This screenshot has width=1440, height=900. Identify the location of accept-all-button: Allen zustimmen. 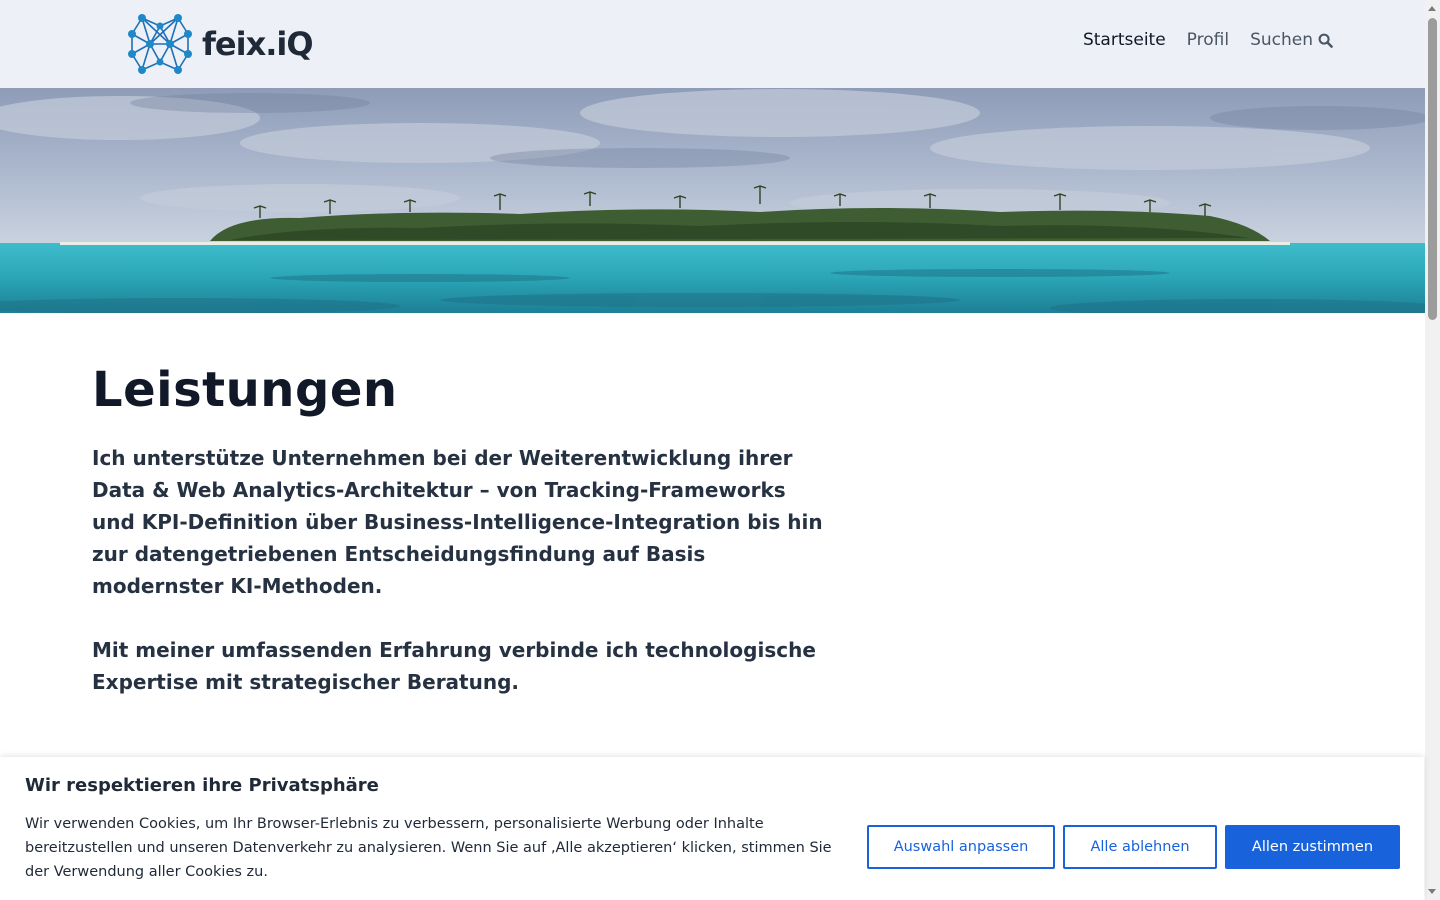
(1312, 847).